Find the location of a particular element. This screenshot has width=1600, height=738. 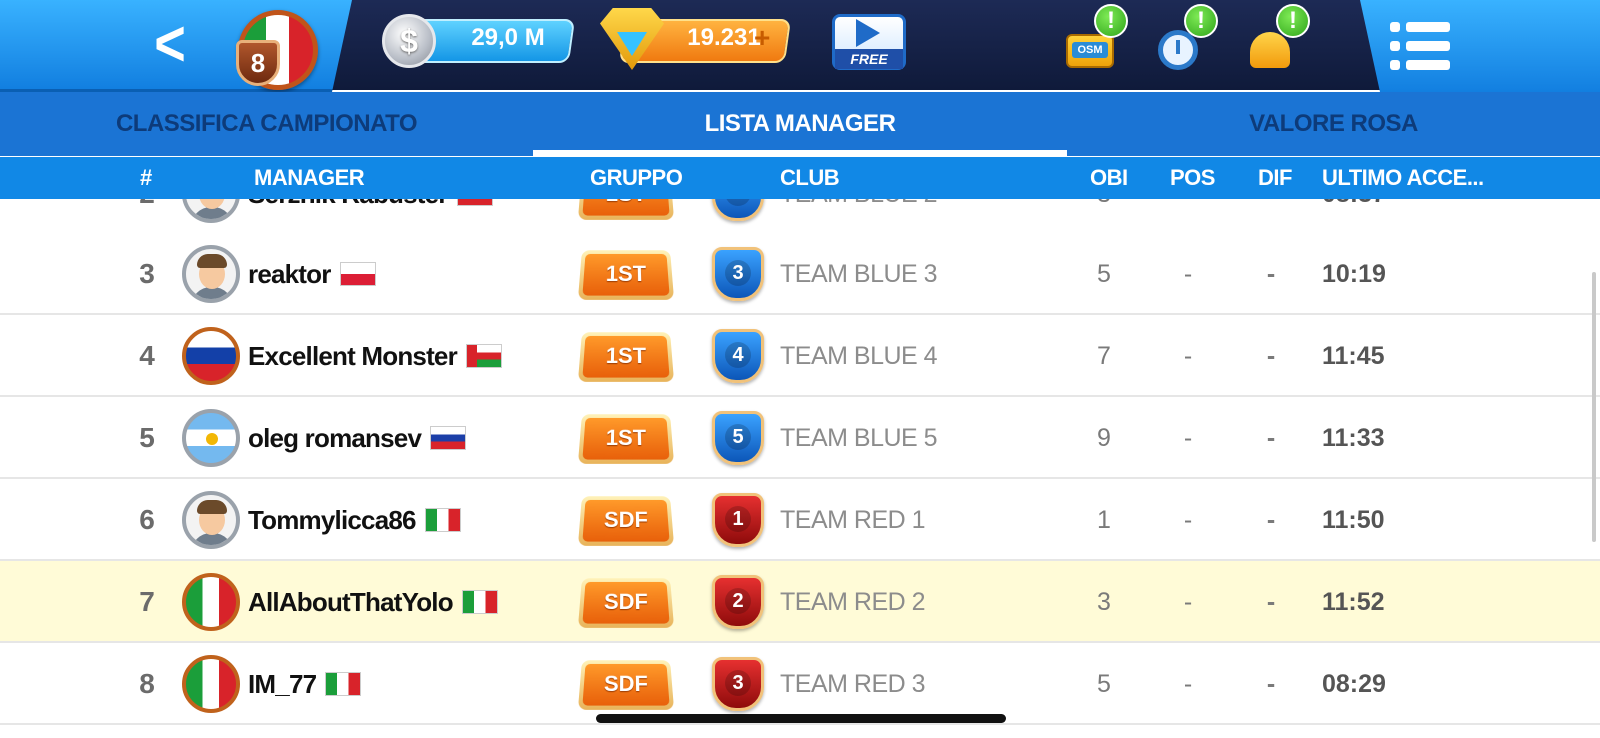

manager-row: 5 oleg romansev 1ST 5 TEAM BLUE 5 9 - - 11:33 is located at coordinates (800, 438).